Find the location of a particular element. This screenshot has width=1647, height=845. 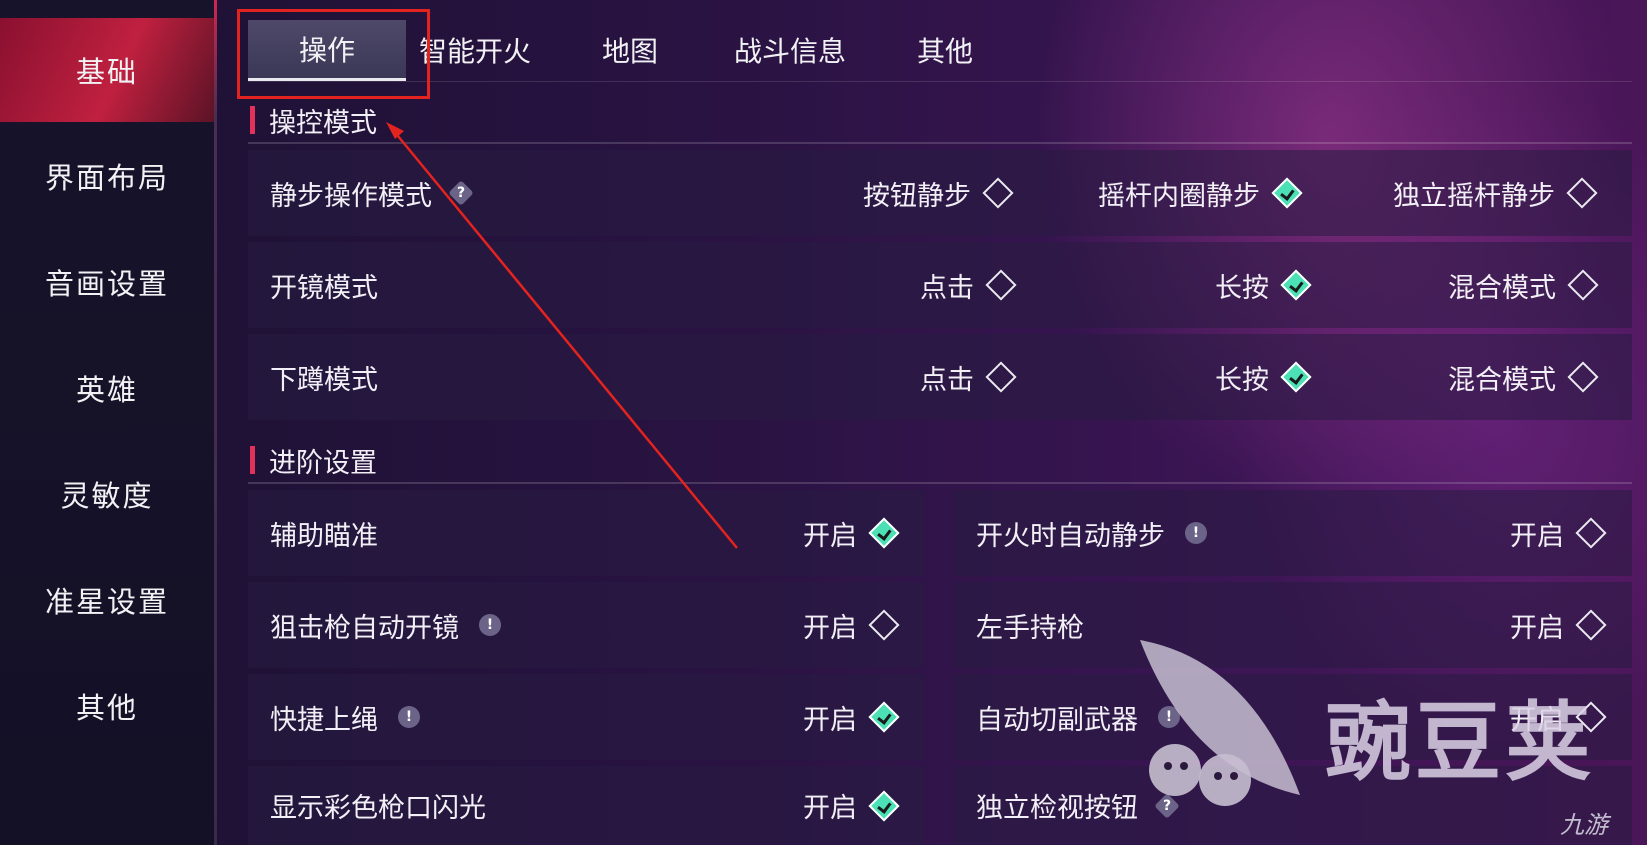

setting-label-text: 开火时自动静步 is located at coordinates (1070, 536).